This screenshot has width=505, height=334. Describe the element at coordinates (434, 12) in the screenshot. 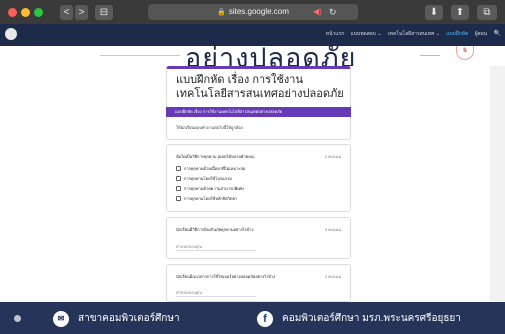

I see `downloads-button: ⬇` at that location.